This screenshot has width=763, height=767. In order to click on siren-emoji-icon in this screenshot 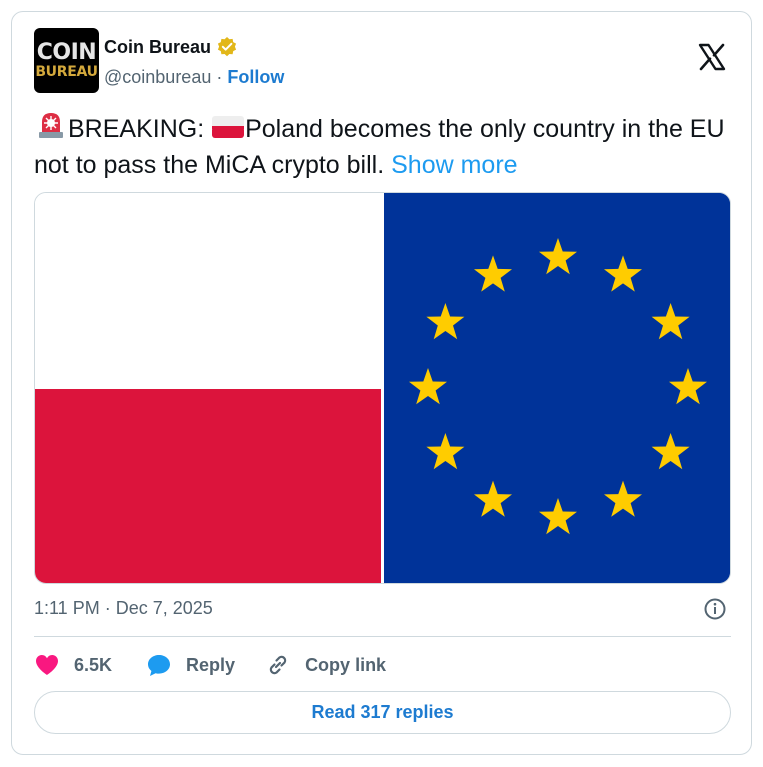, I will do `click(51, 125)`.